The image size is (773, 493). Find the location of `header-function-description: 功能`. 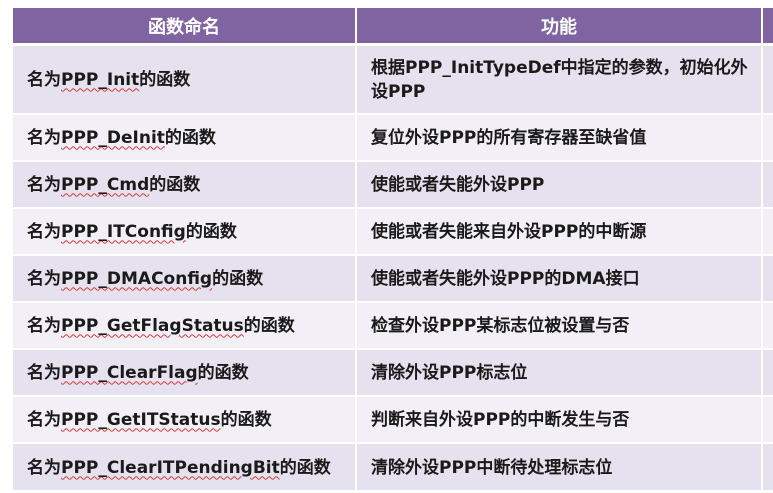

header-function-description: 功能 is located at coordinates (559, 27).